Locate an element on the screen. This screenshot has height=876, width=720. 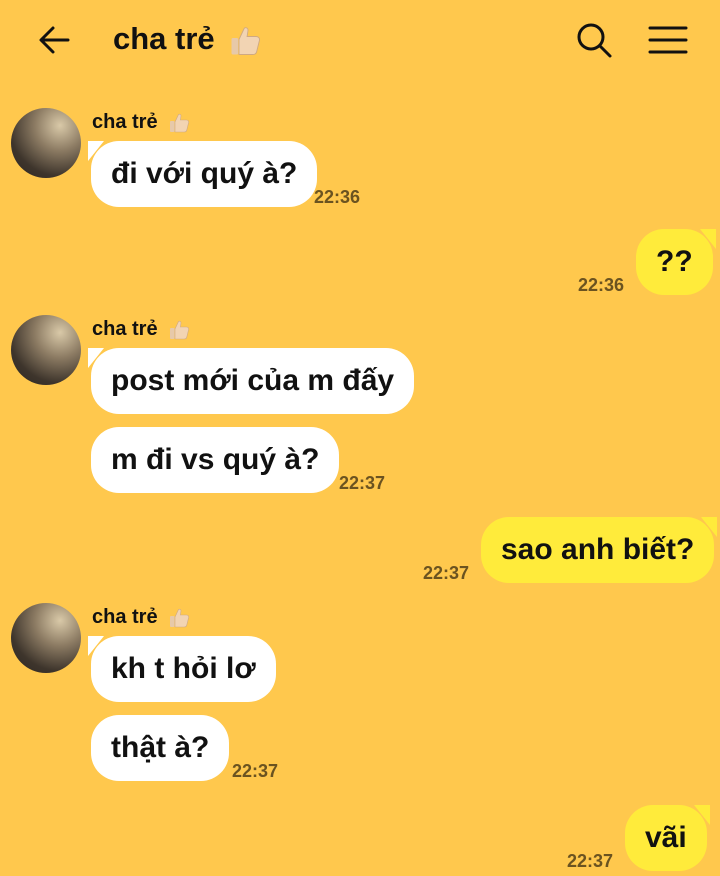
hamburger-menu-icon is located at coordinates (668, 40).